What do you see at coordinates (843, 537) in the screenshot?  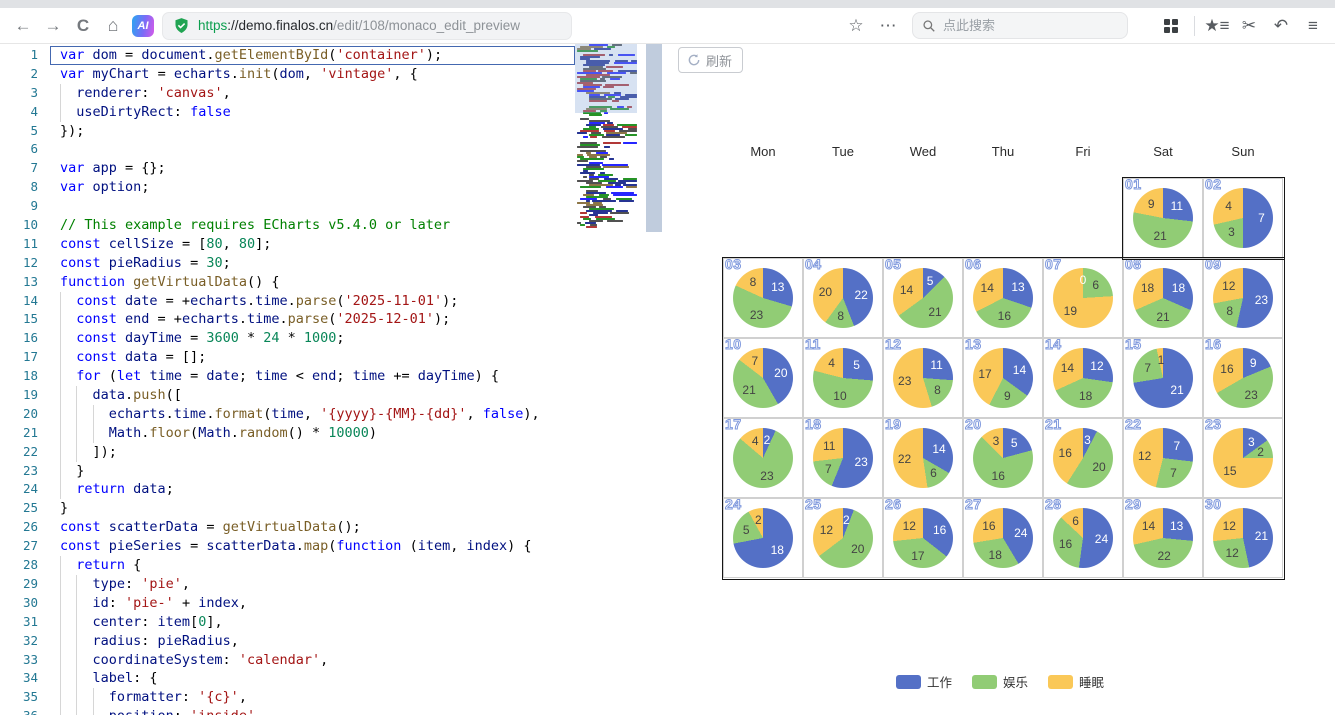 I see `calendar-cell: 25 2 20 12` at bounding box center [843, 537].